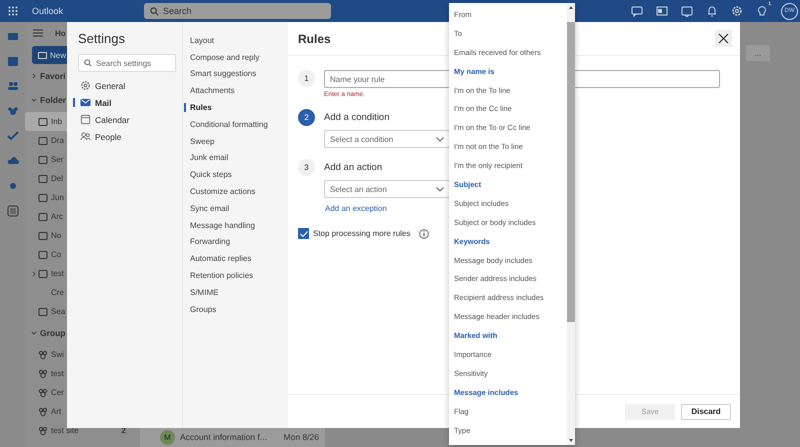  I want to click on settings-title: Settings, so click(102, 38).